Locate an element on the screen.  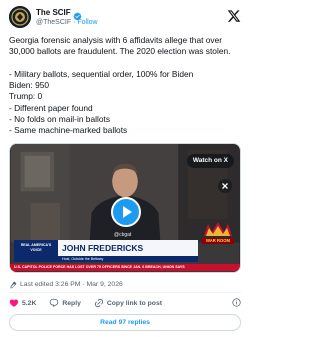
copy-link-label: Copy link to post is located at coordinates (134, 303).